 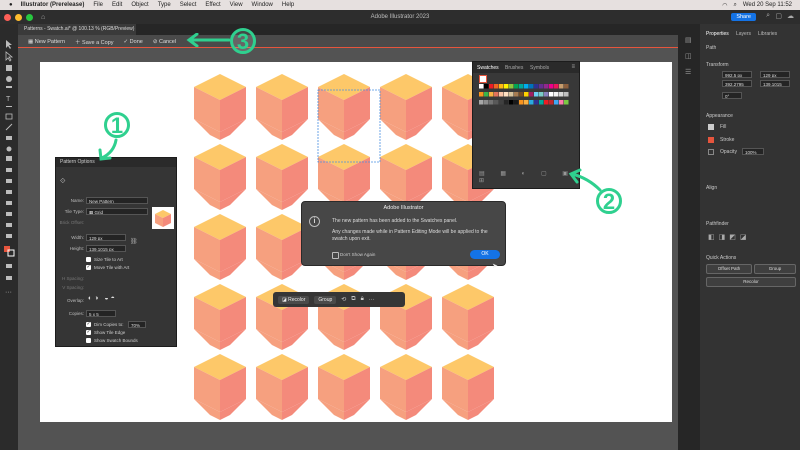 I want to click on offset-path-button: Offset Path, so click(x=729, y=269).